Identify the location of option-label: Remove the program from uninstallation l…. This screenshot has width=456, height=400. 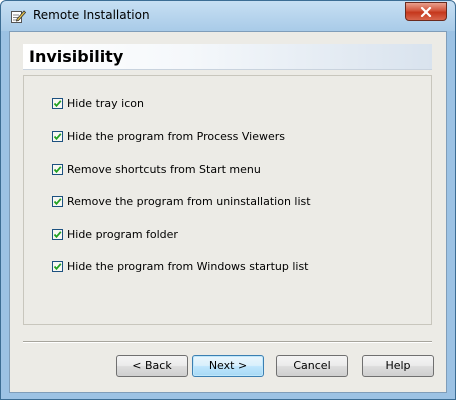
(189, 201).